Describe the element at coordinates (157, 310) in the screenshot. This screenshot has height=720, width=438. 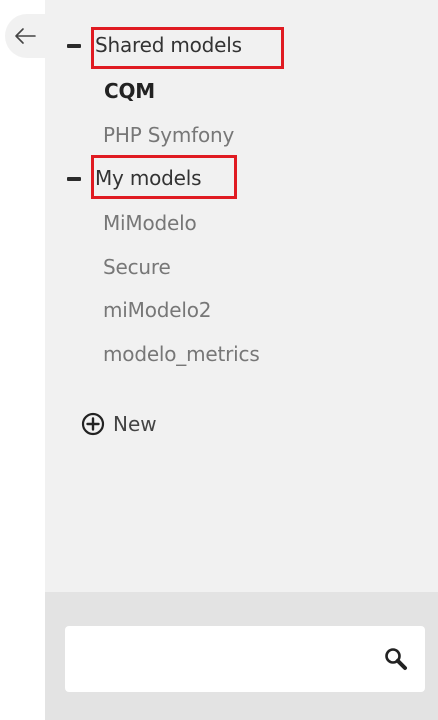
I see `model-item-mimodelo2: miModelo2` at that location.